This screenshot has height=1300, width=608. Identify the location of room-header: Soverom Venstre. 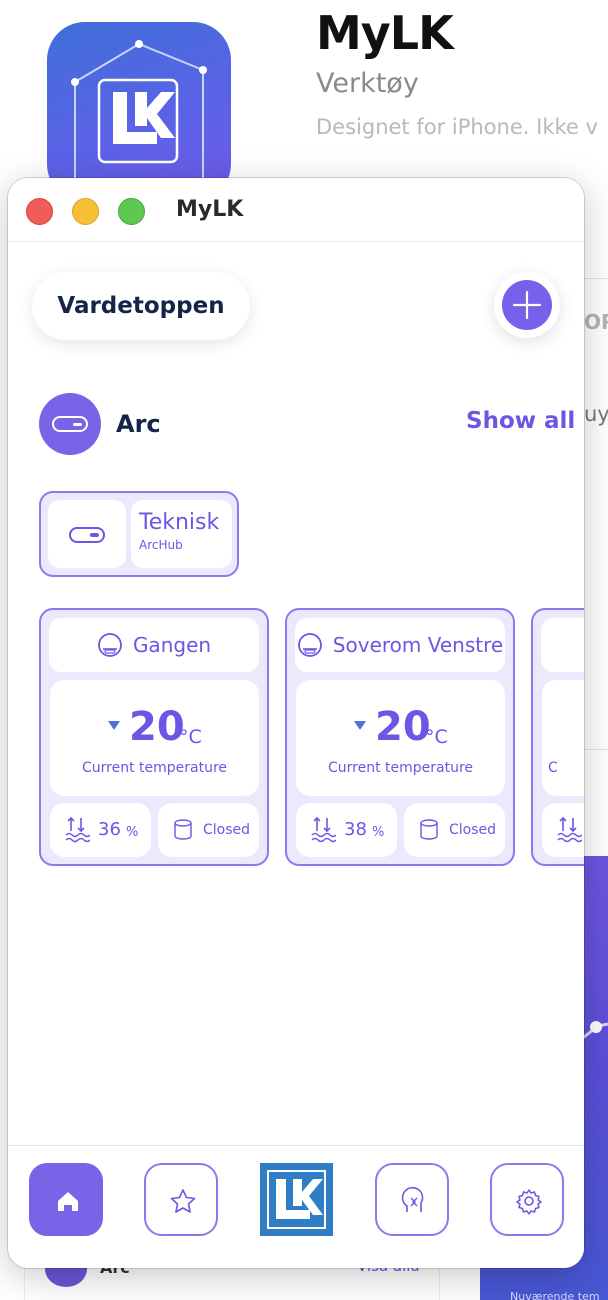
(400, 645).